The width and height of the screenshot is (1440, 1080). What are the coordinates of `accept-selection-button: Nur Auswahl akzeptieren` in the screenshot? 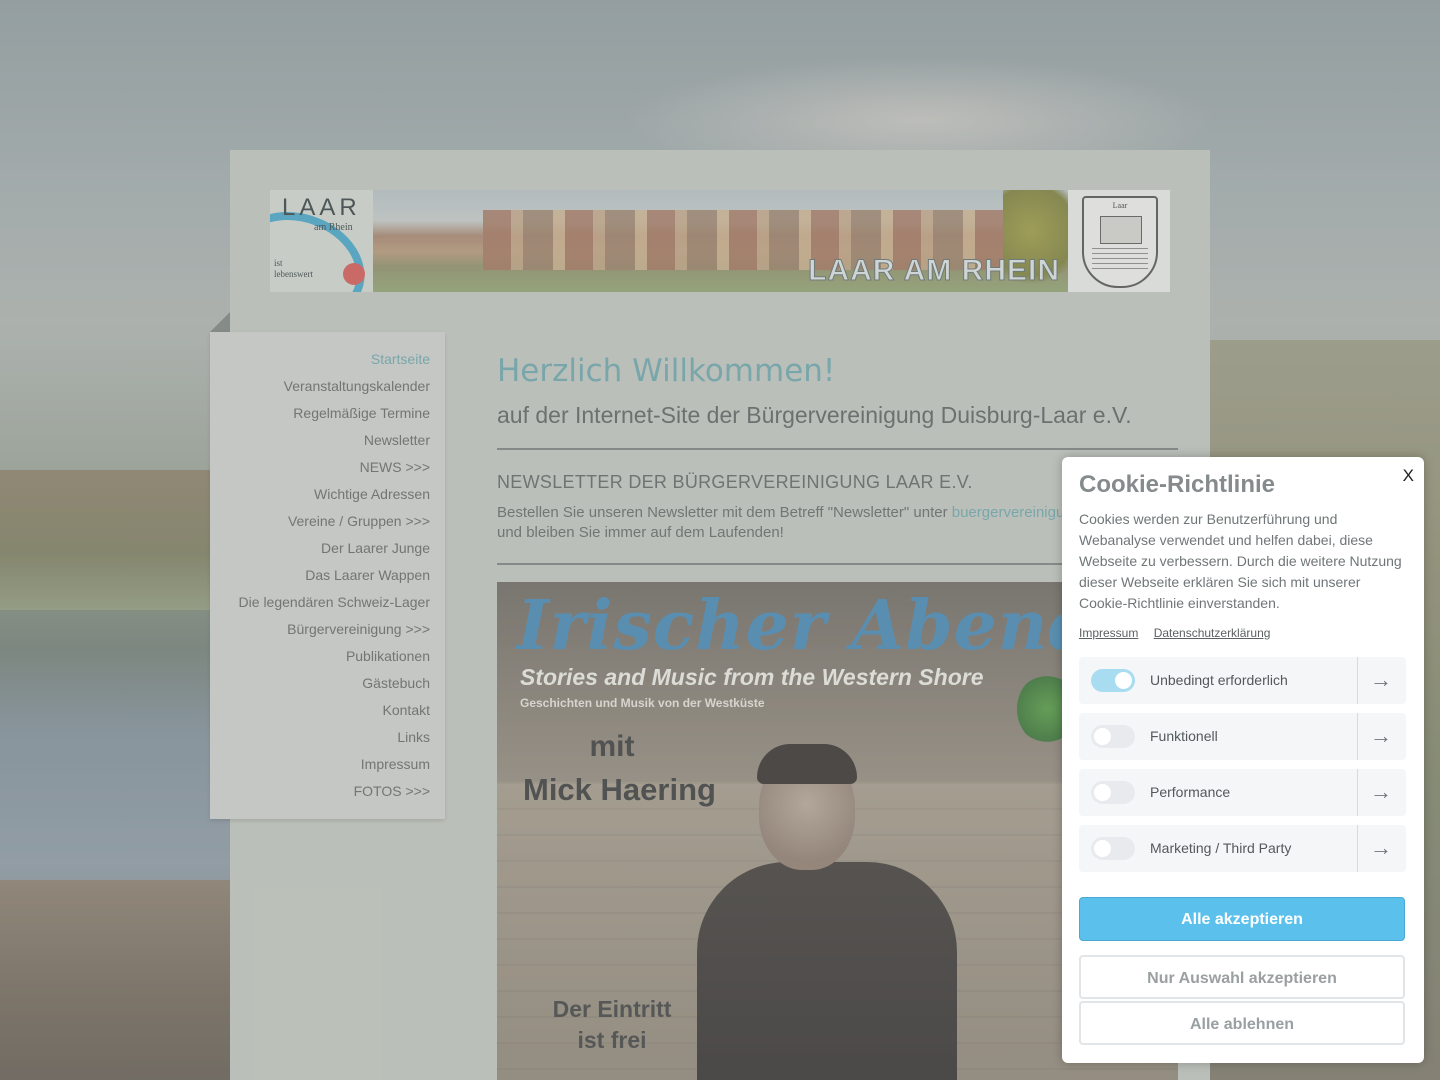 It's located at (1242, 977).